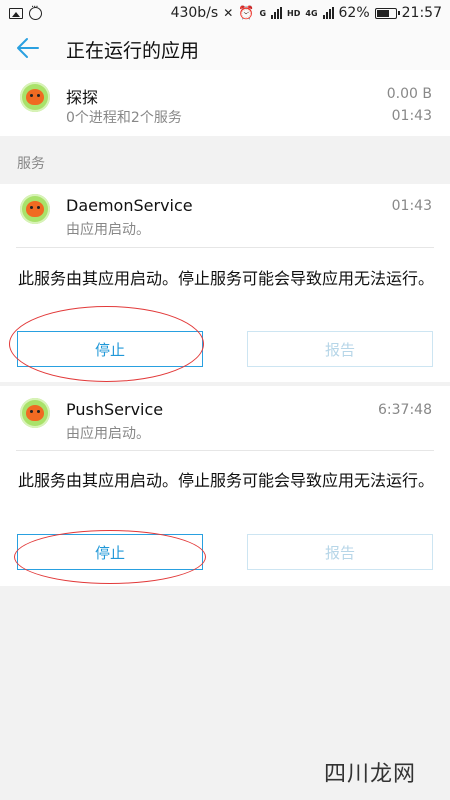 This screenshot has height=800, width=450. I want to click on back-arrow-icon, so click(28, 48).